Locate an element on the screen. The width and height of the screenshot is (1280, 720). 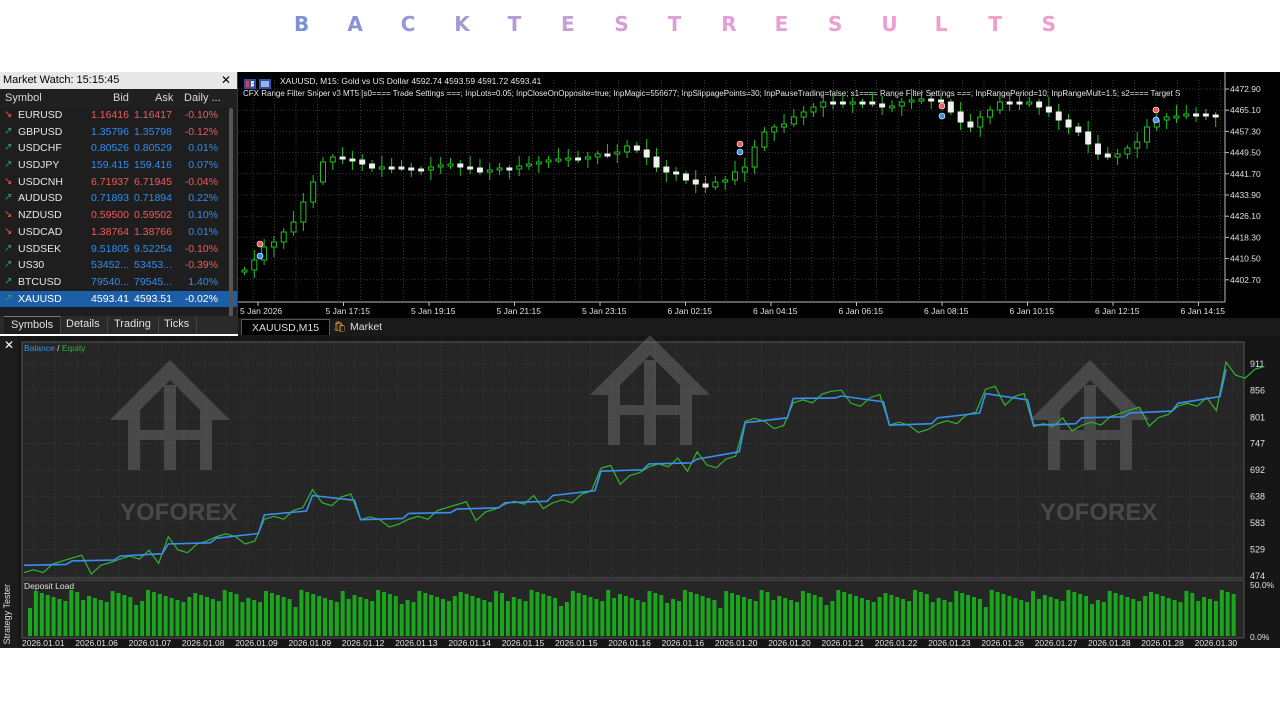
tab-symbols: Symbols is located at coordinates (33, 325).